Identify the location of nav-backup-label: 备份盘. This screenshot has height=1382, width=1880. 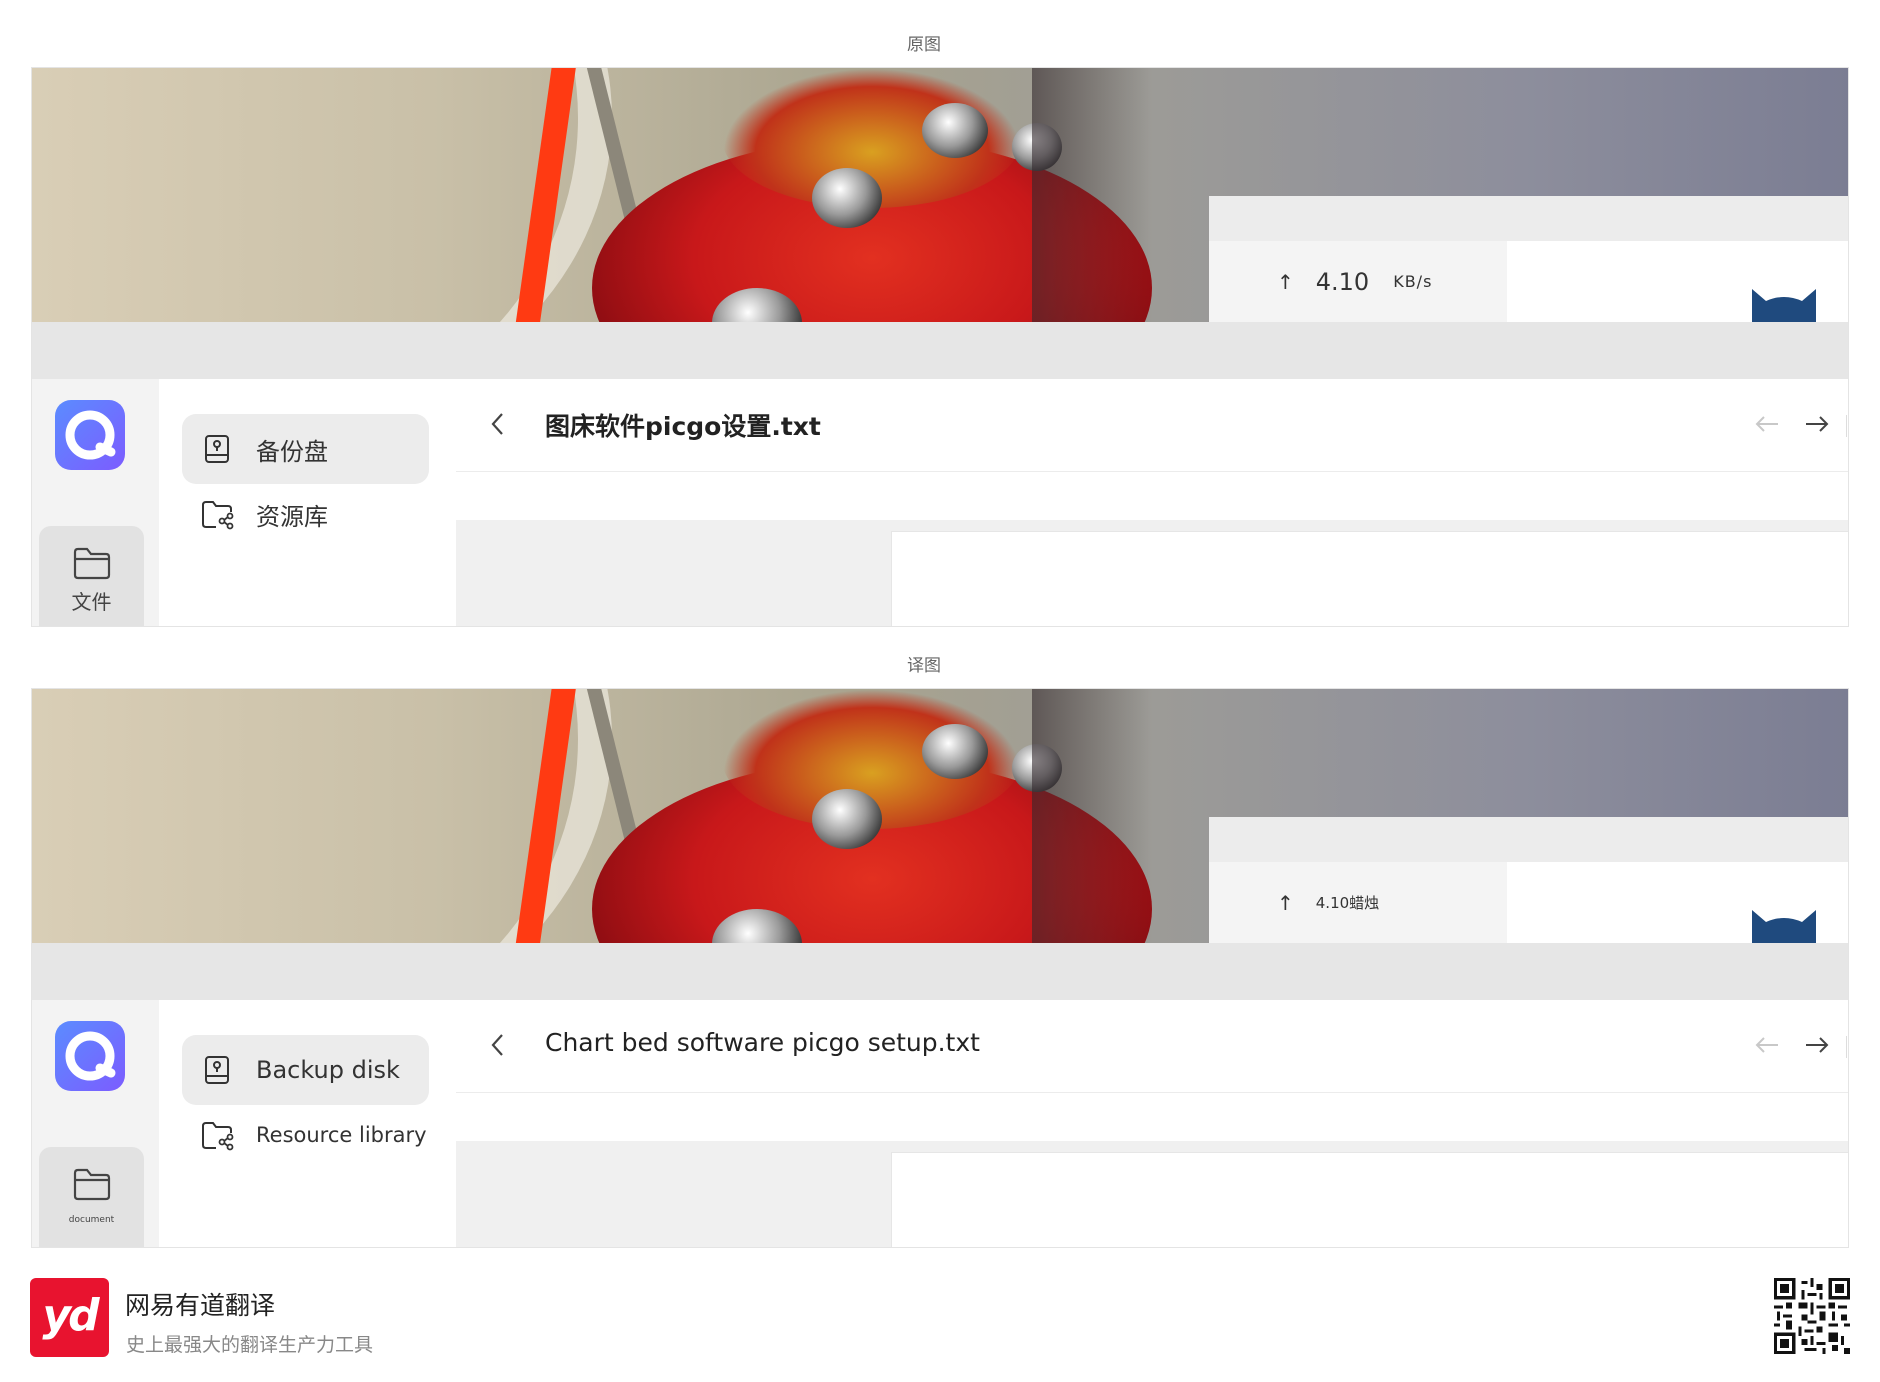
(292, 451).